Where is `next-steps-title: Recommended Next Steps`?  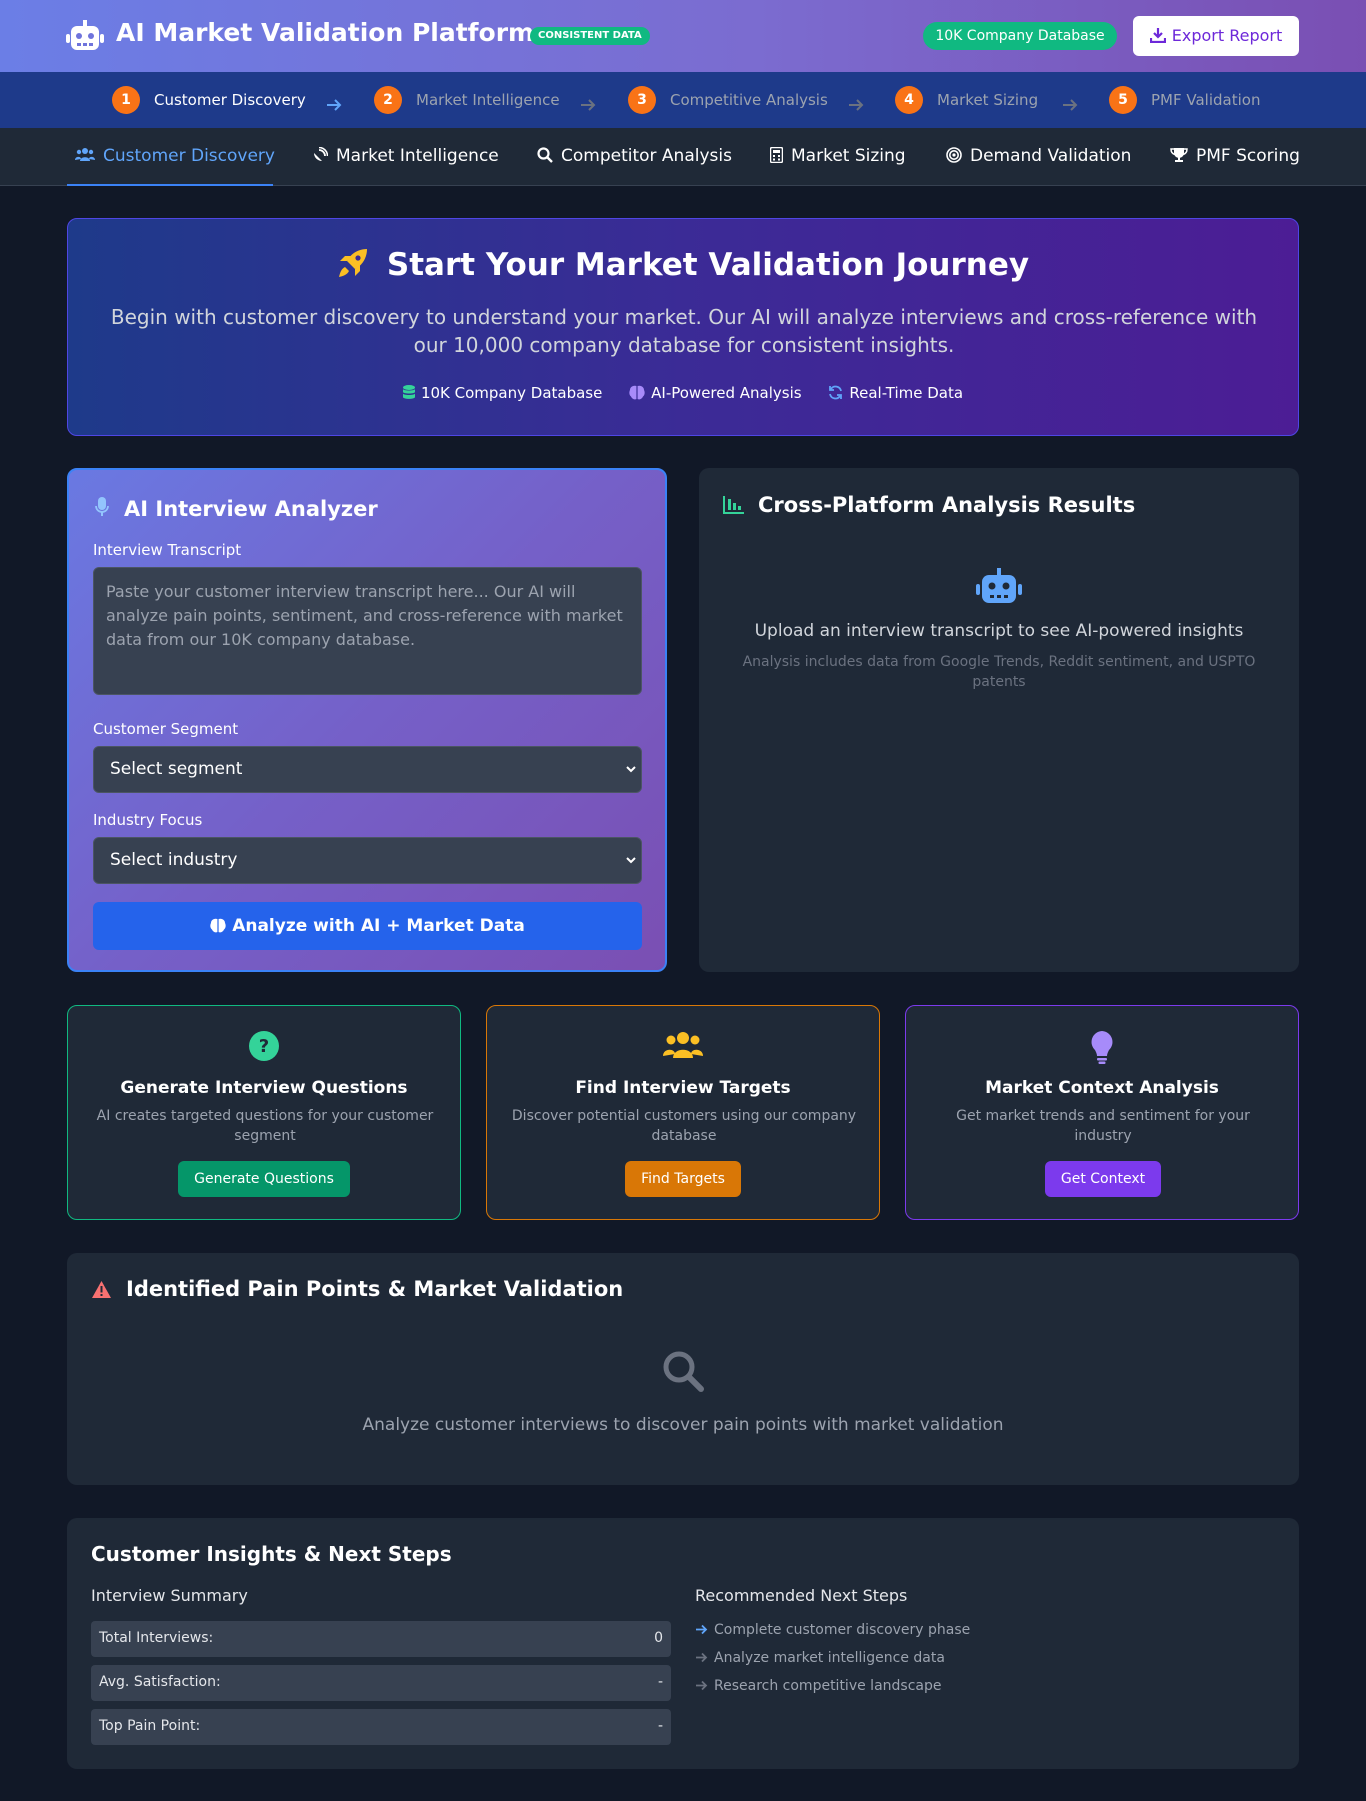 next-steps-title: Recommended Next Steps is located at coordinates (801, 1595).